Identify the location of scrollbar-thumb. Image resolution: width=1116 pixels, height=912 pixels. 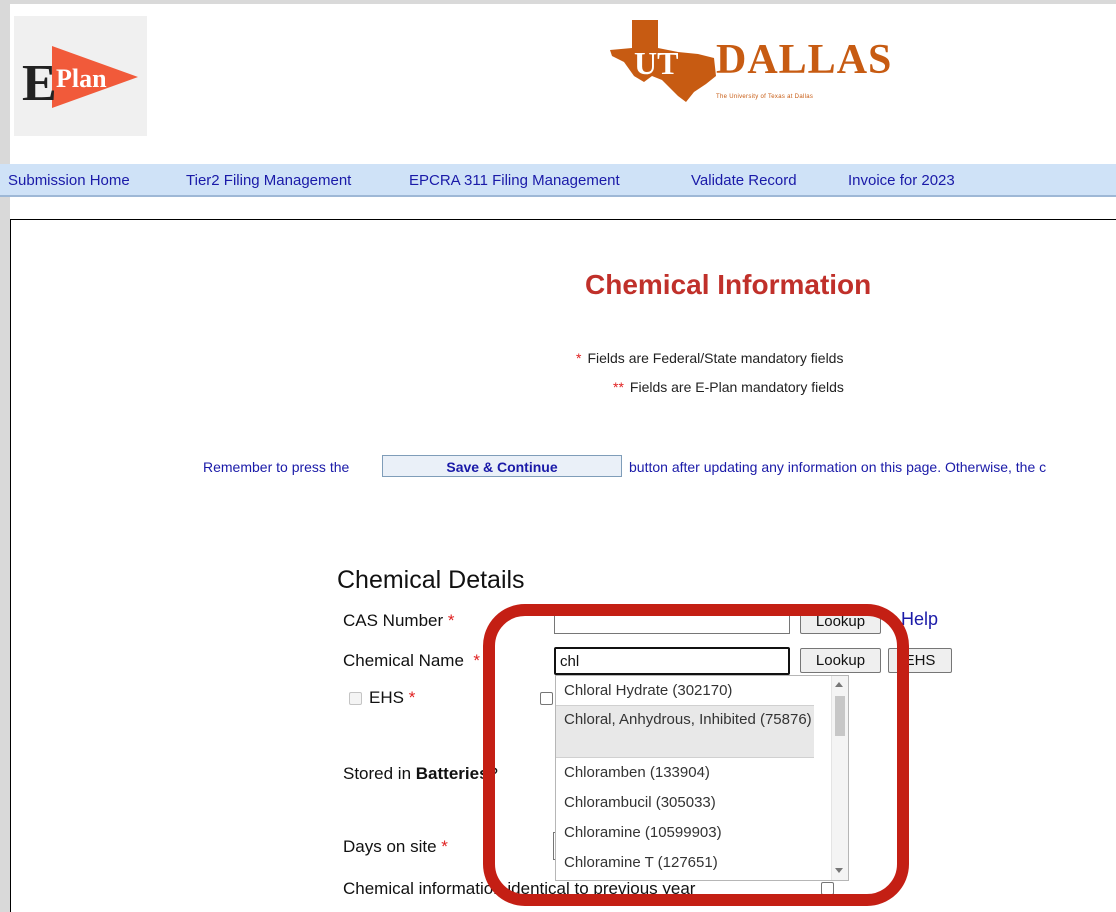
(840, 716).